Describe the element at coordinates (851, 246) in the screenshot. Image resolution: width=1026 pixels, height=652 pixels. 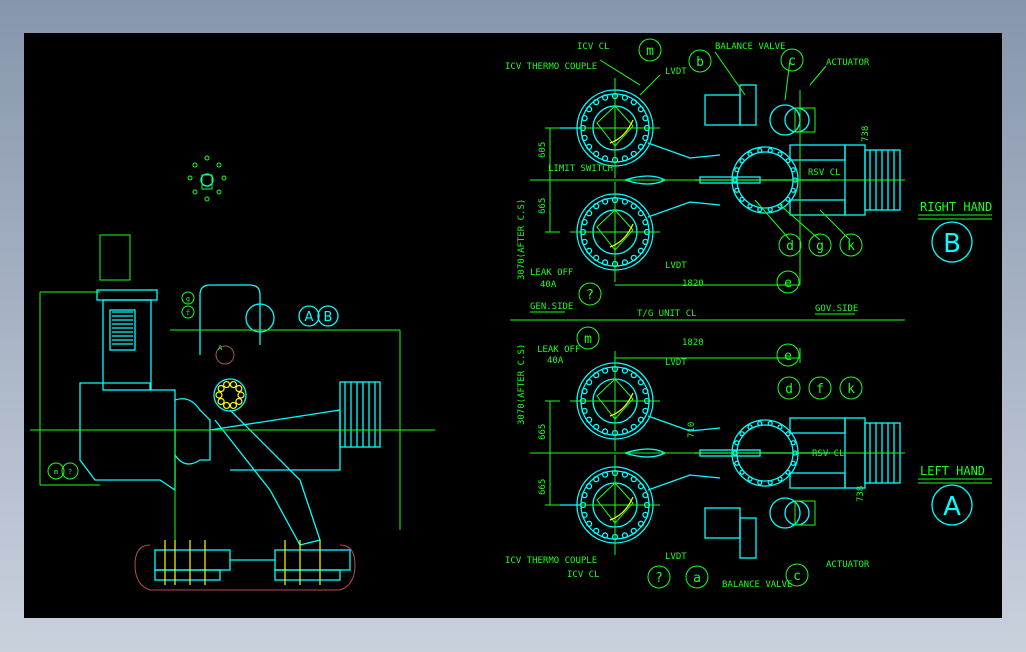
I see `balloon-label: k` at that location.